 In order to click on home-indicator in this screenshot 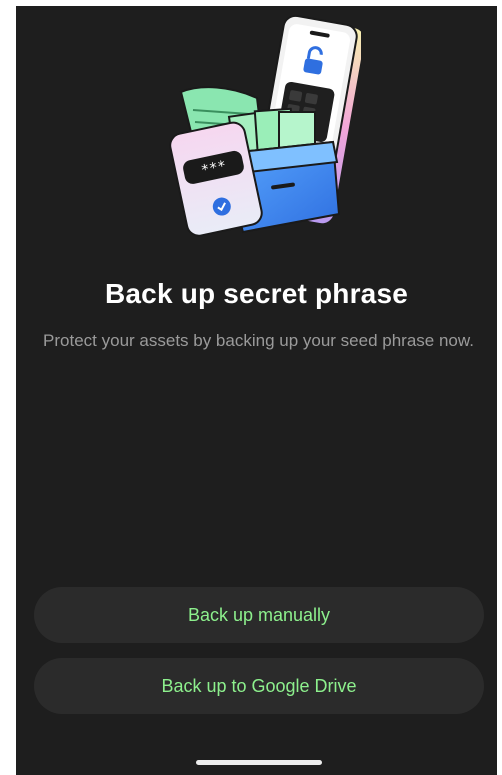, I will do `click(259, 762)`.